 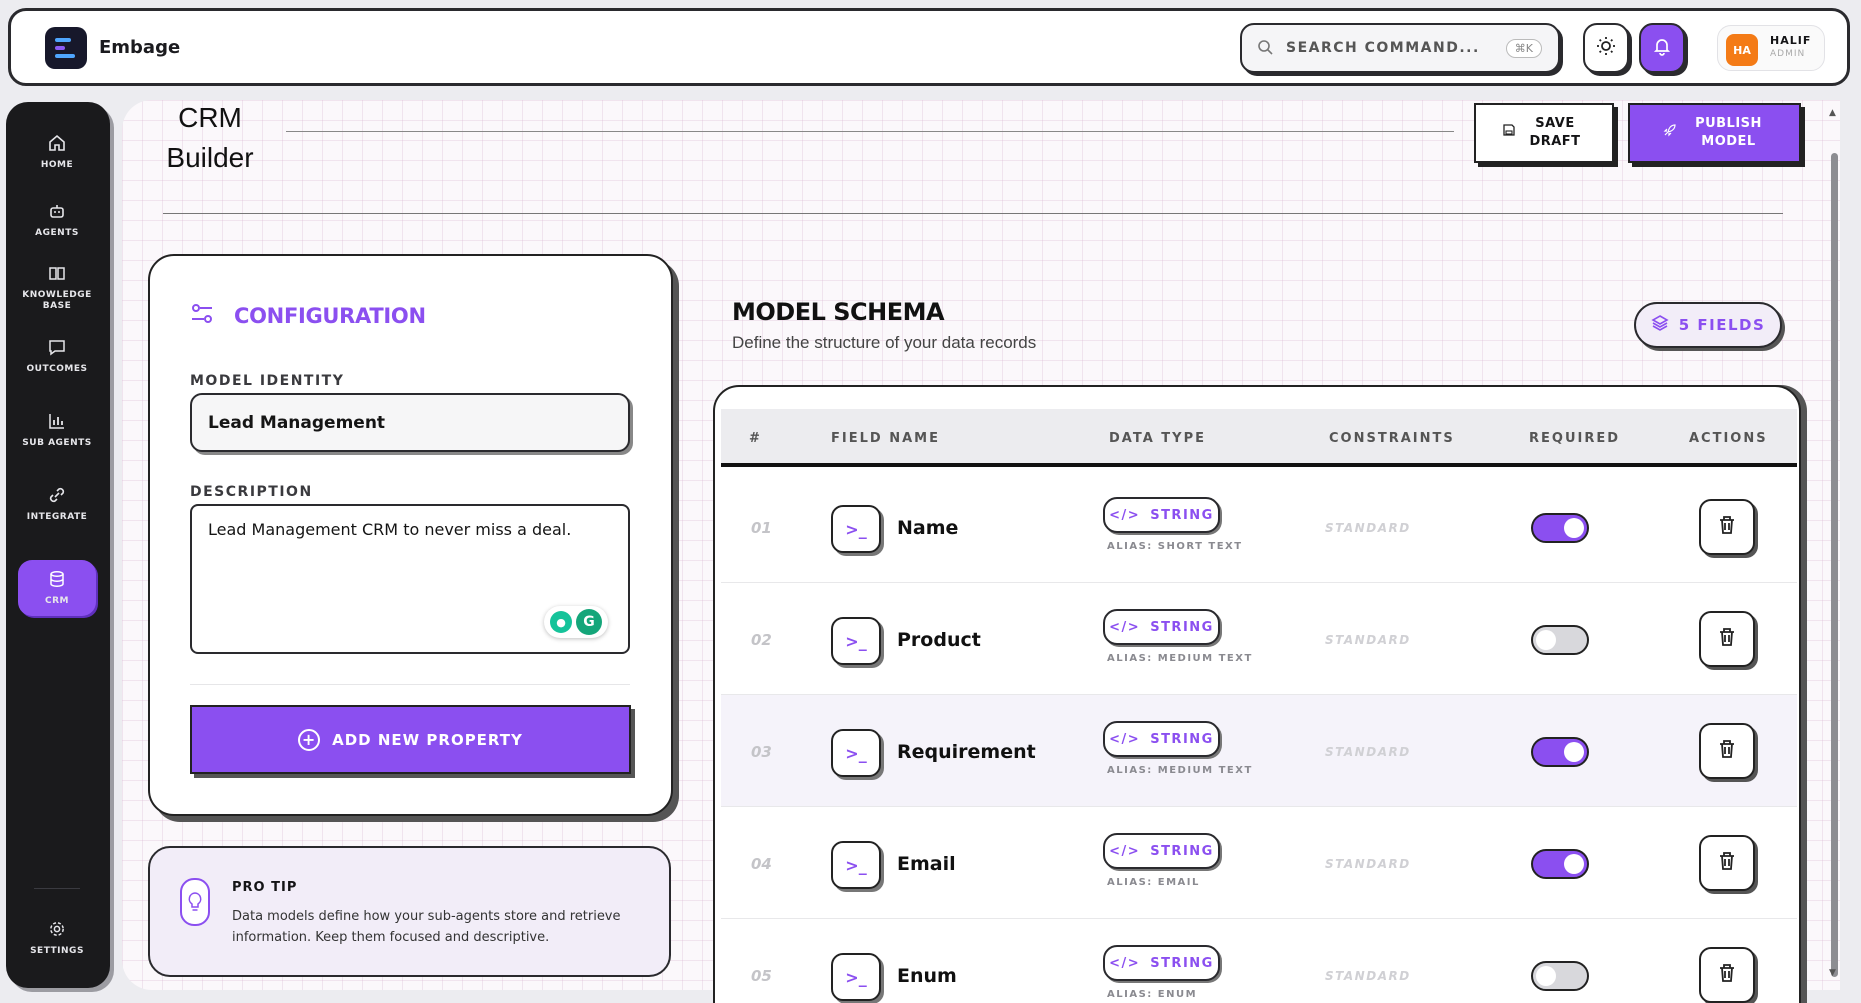 I want to click on rocket-icon, so click(x=1670, y=133).